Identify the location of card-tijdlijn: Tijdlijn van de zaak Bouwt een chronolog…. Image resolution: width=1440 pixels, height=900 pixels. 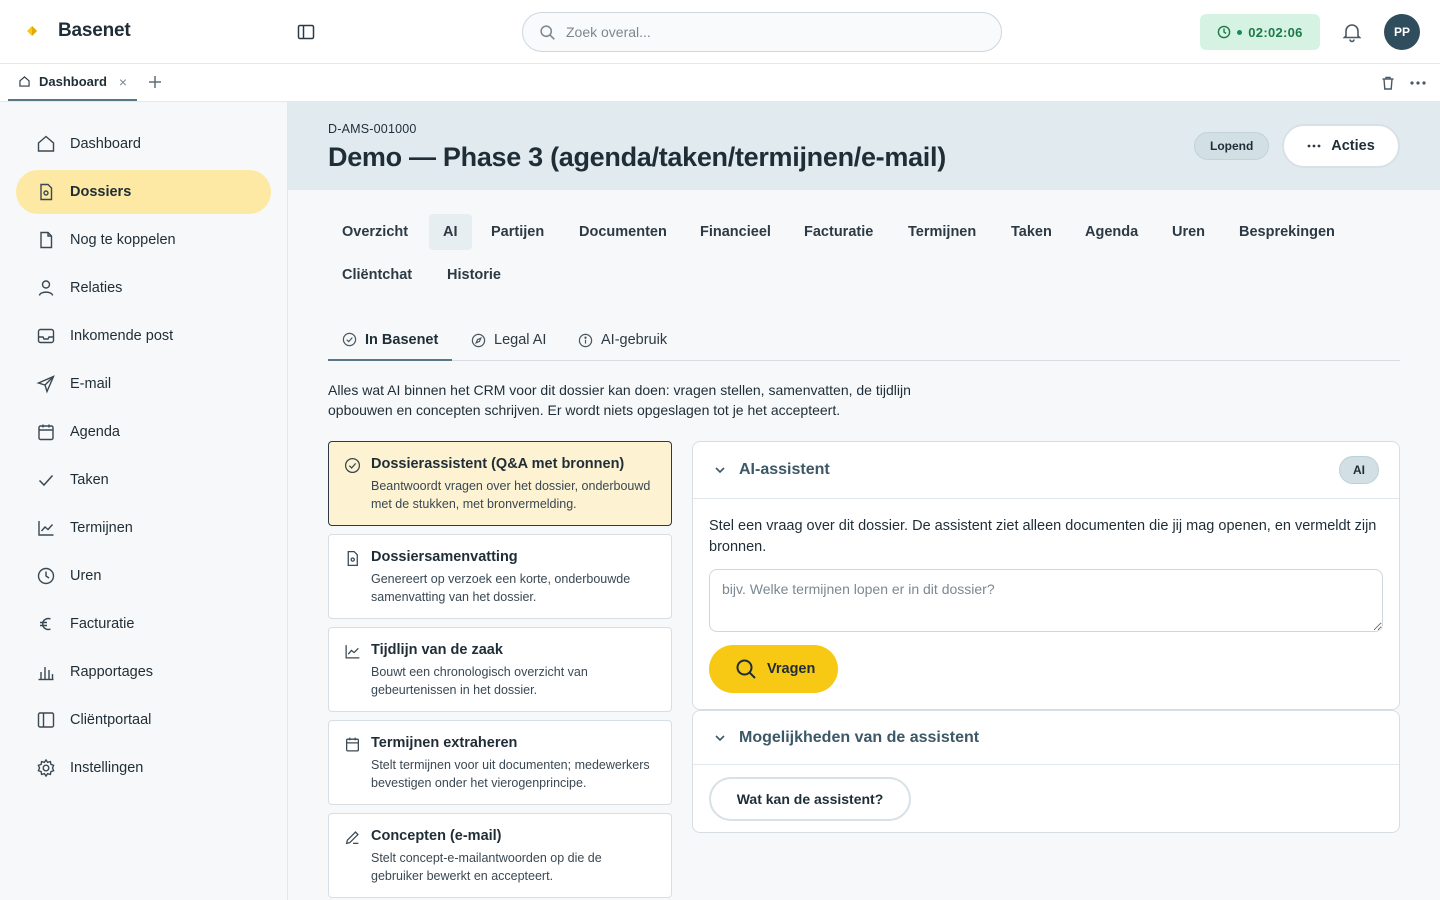
(500, 669).